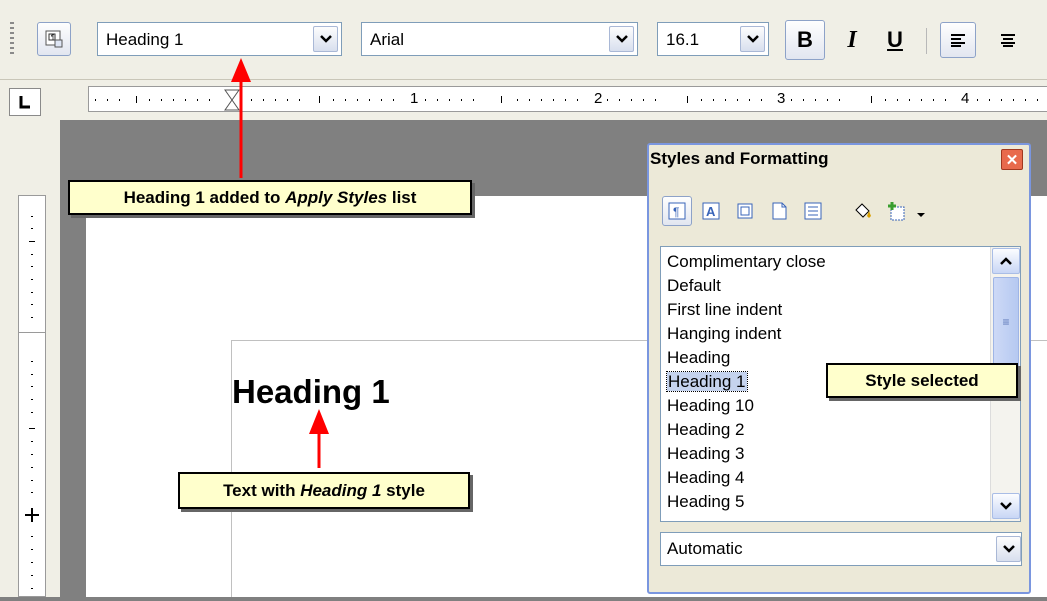 The width and height of the screenshot is (1047, 601). I want to click on page-styles-button, so click(779, 211).